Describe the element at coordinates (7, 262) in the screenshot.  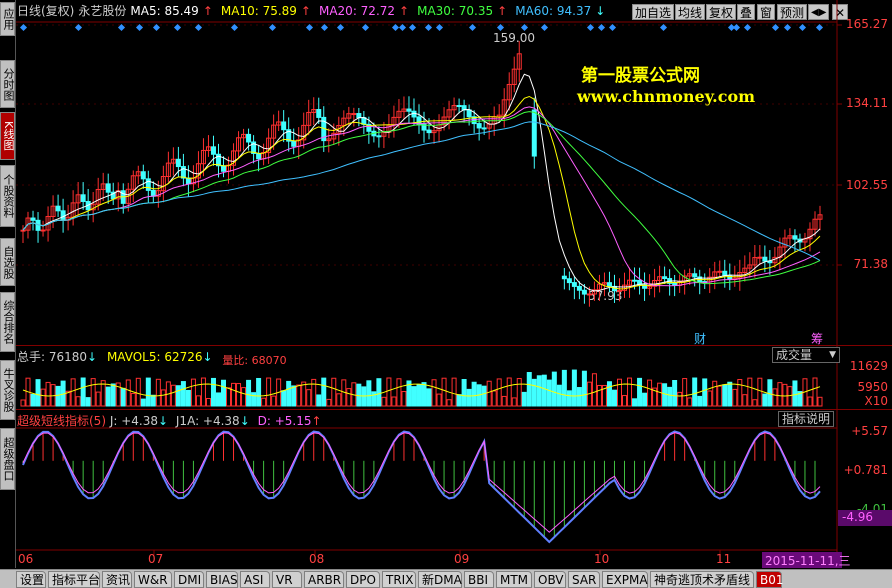
I see `left-tab-watchlist: 自选股` at that location.